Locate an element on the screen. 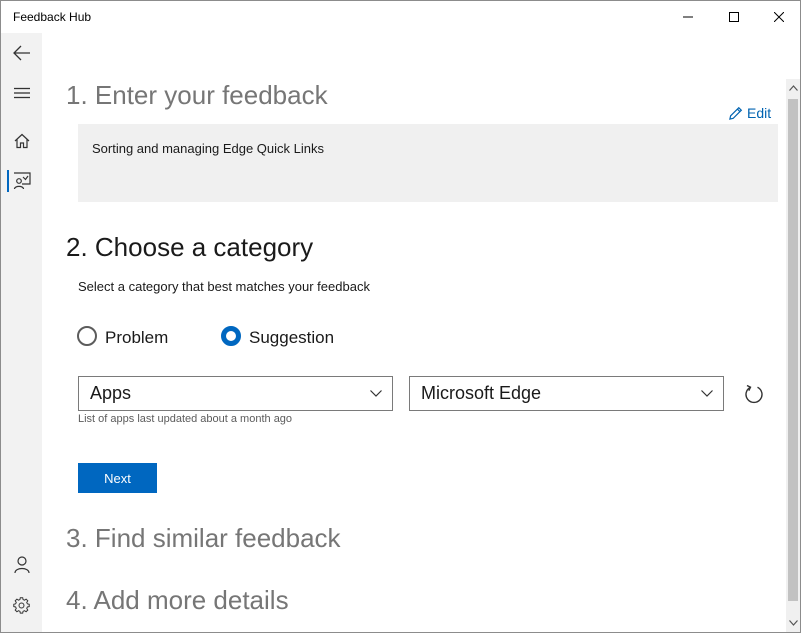 The height and width of the screenshot is (633, 801). nav-item-feedback is located at coordinates (21, 181).